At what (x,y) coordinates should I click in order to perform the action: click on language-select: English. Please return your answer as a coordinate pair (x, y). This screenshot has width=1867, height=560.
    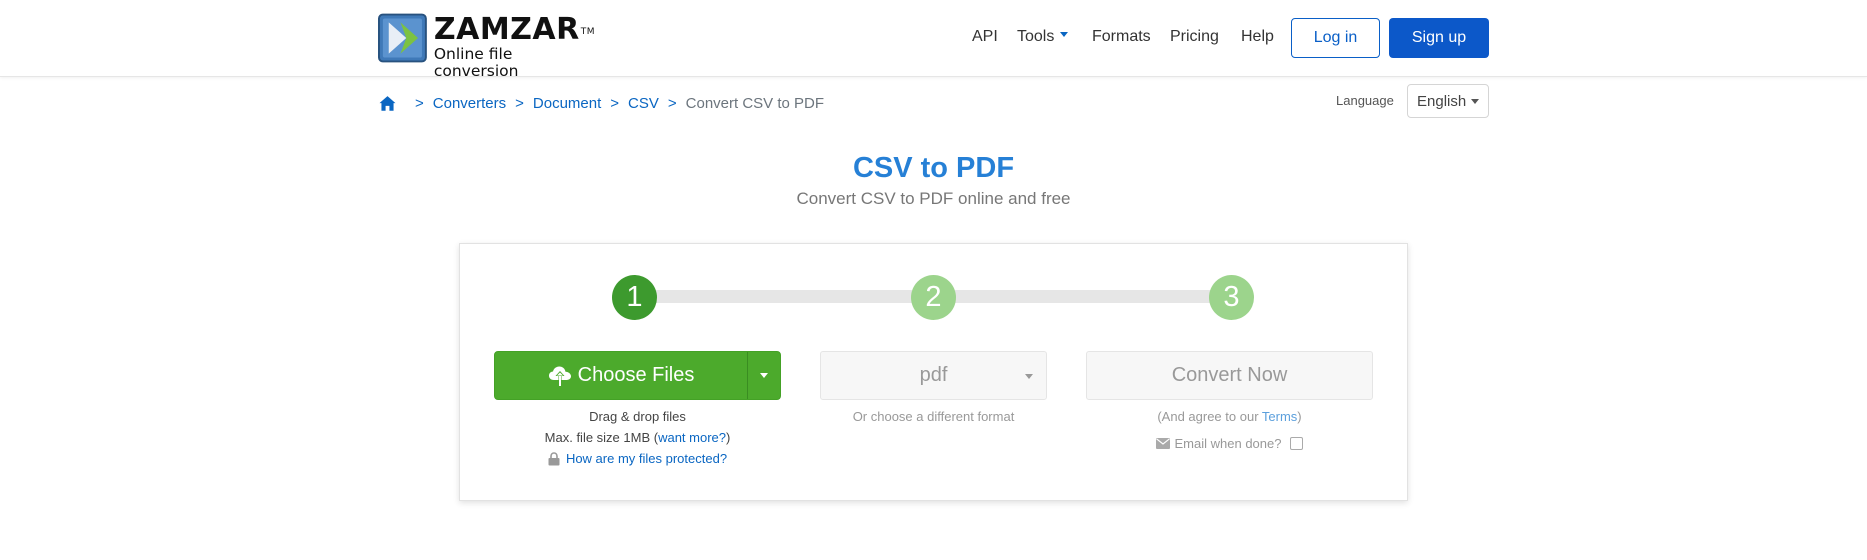
    Looking at the image, I should click on (1448, 101).